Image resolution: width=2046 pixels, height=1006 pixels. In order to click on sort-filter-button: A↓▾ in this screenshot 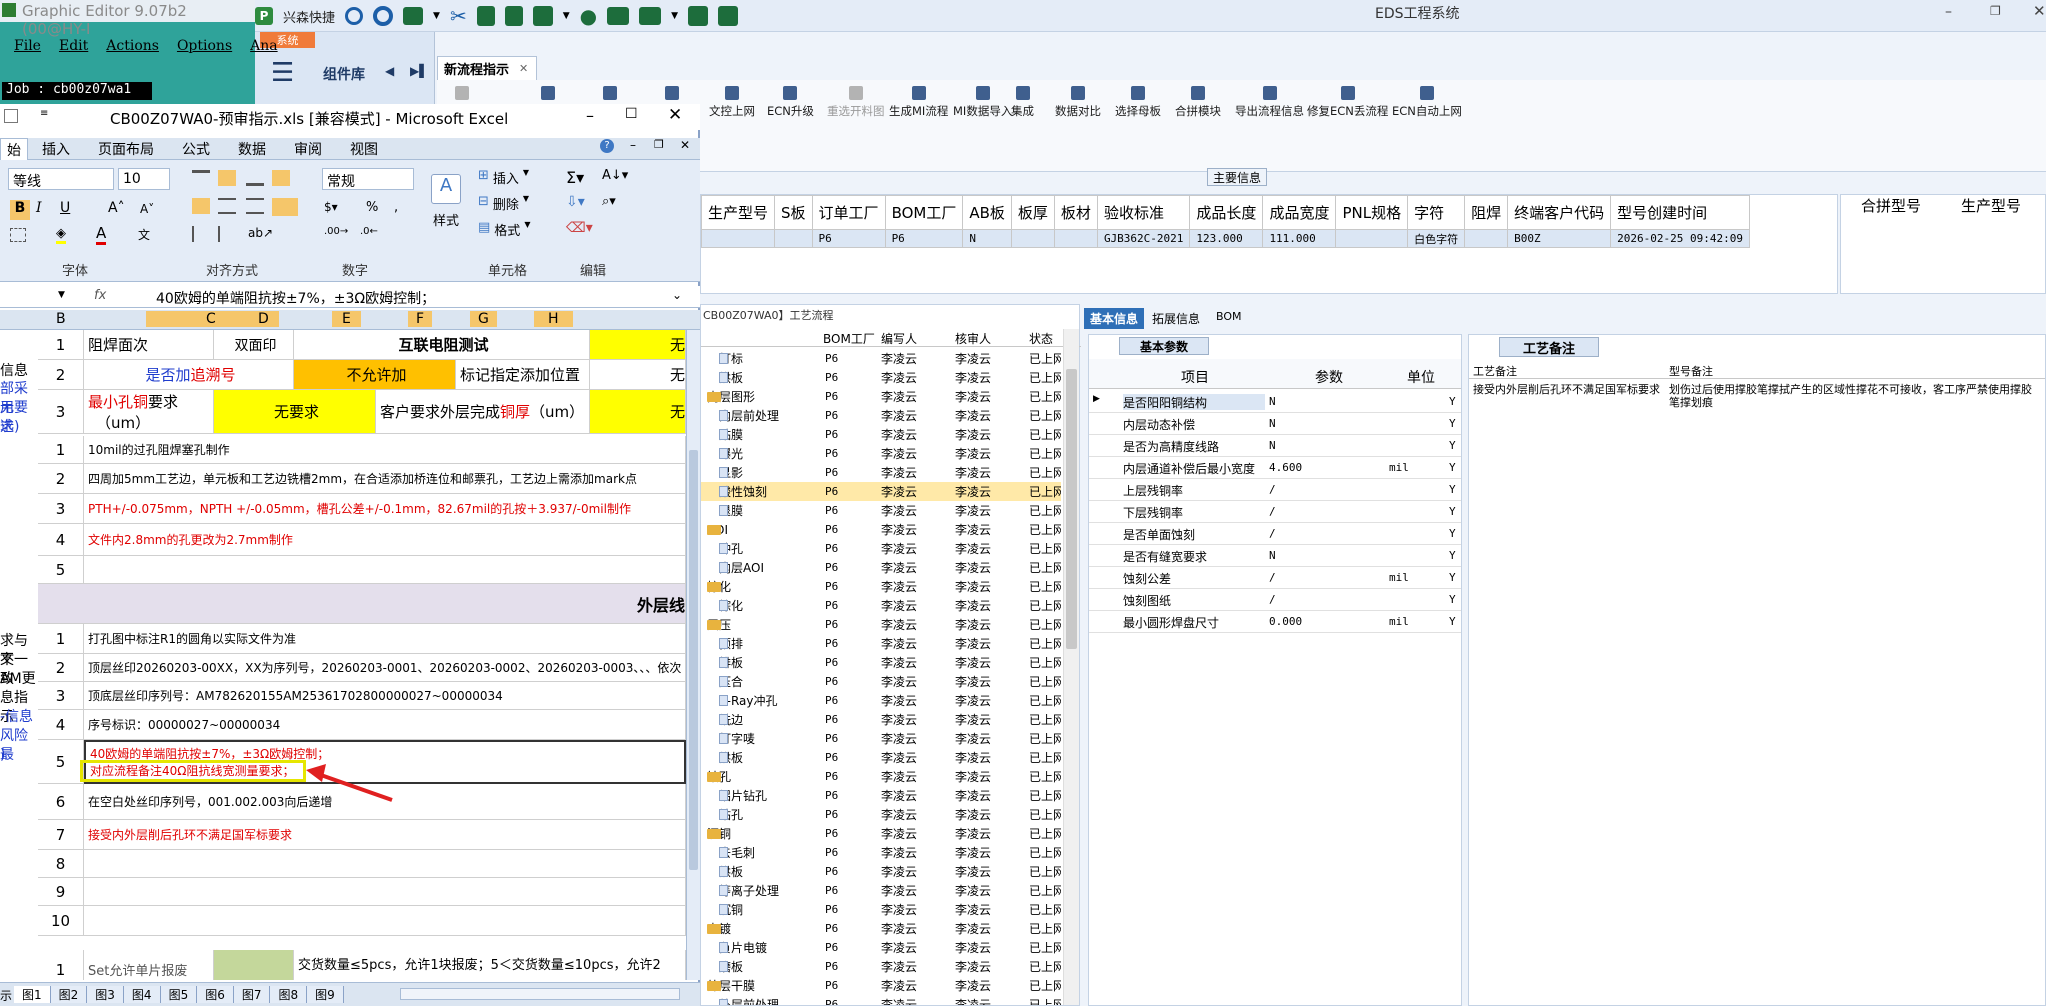, I will do `click(615, 175)`.